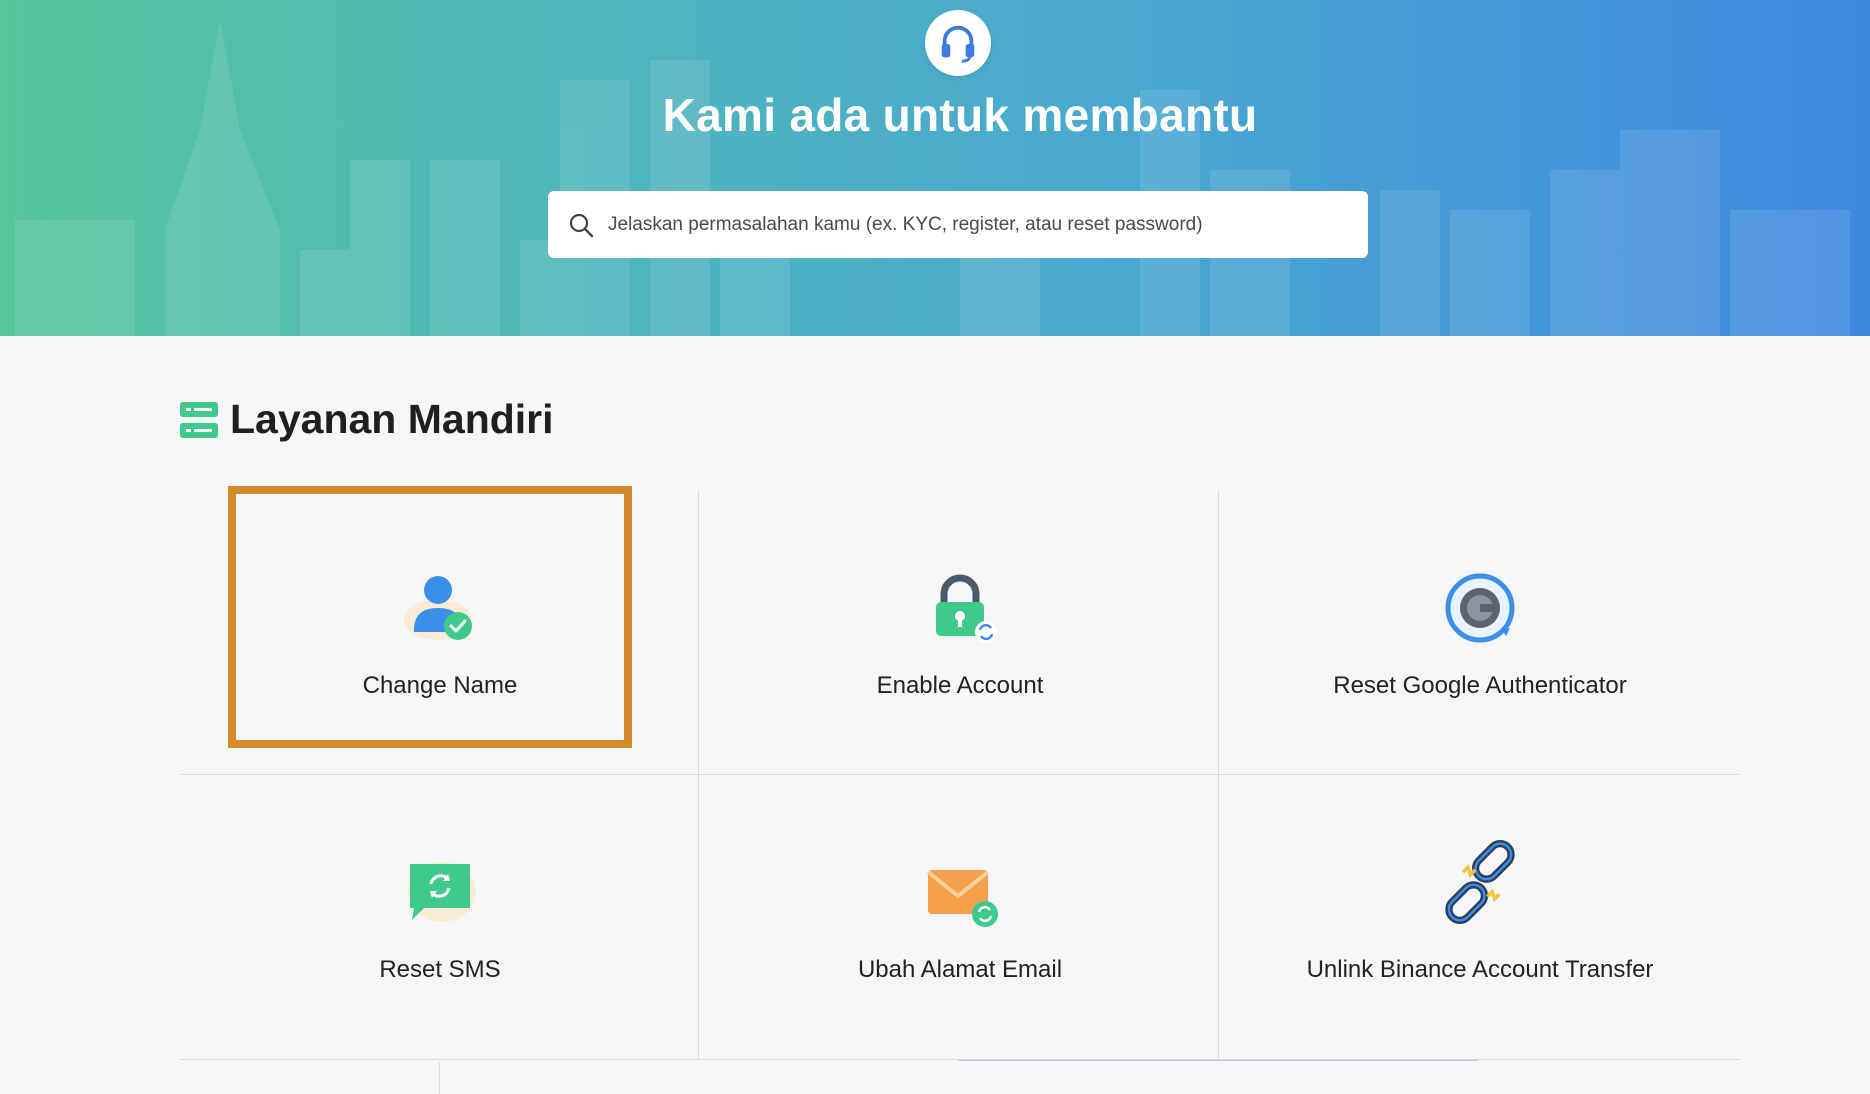 The height and width of the screenshot is (1094, 1870). What do you see at coordinates (1480, 969) in the screenshot?
I see `service-label: Unlink Binance Account Transfer` at bounding box center [1480, 969].